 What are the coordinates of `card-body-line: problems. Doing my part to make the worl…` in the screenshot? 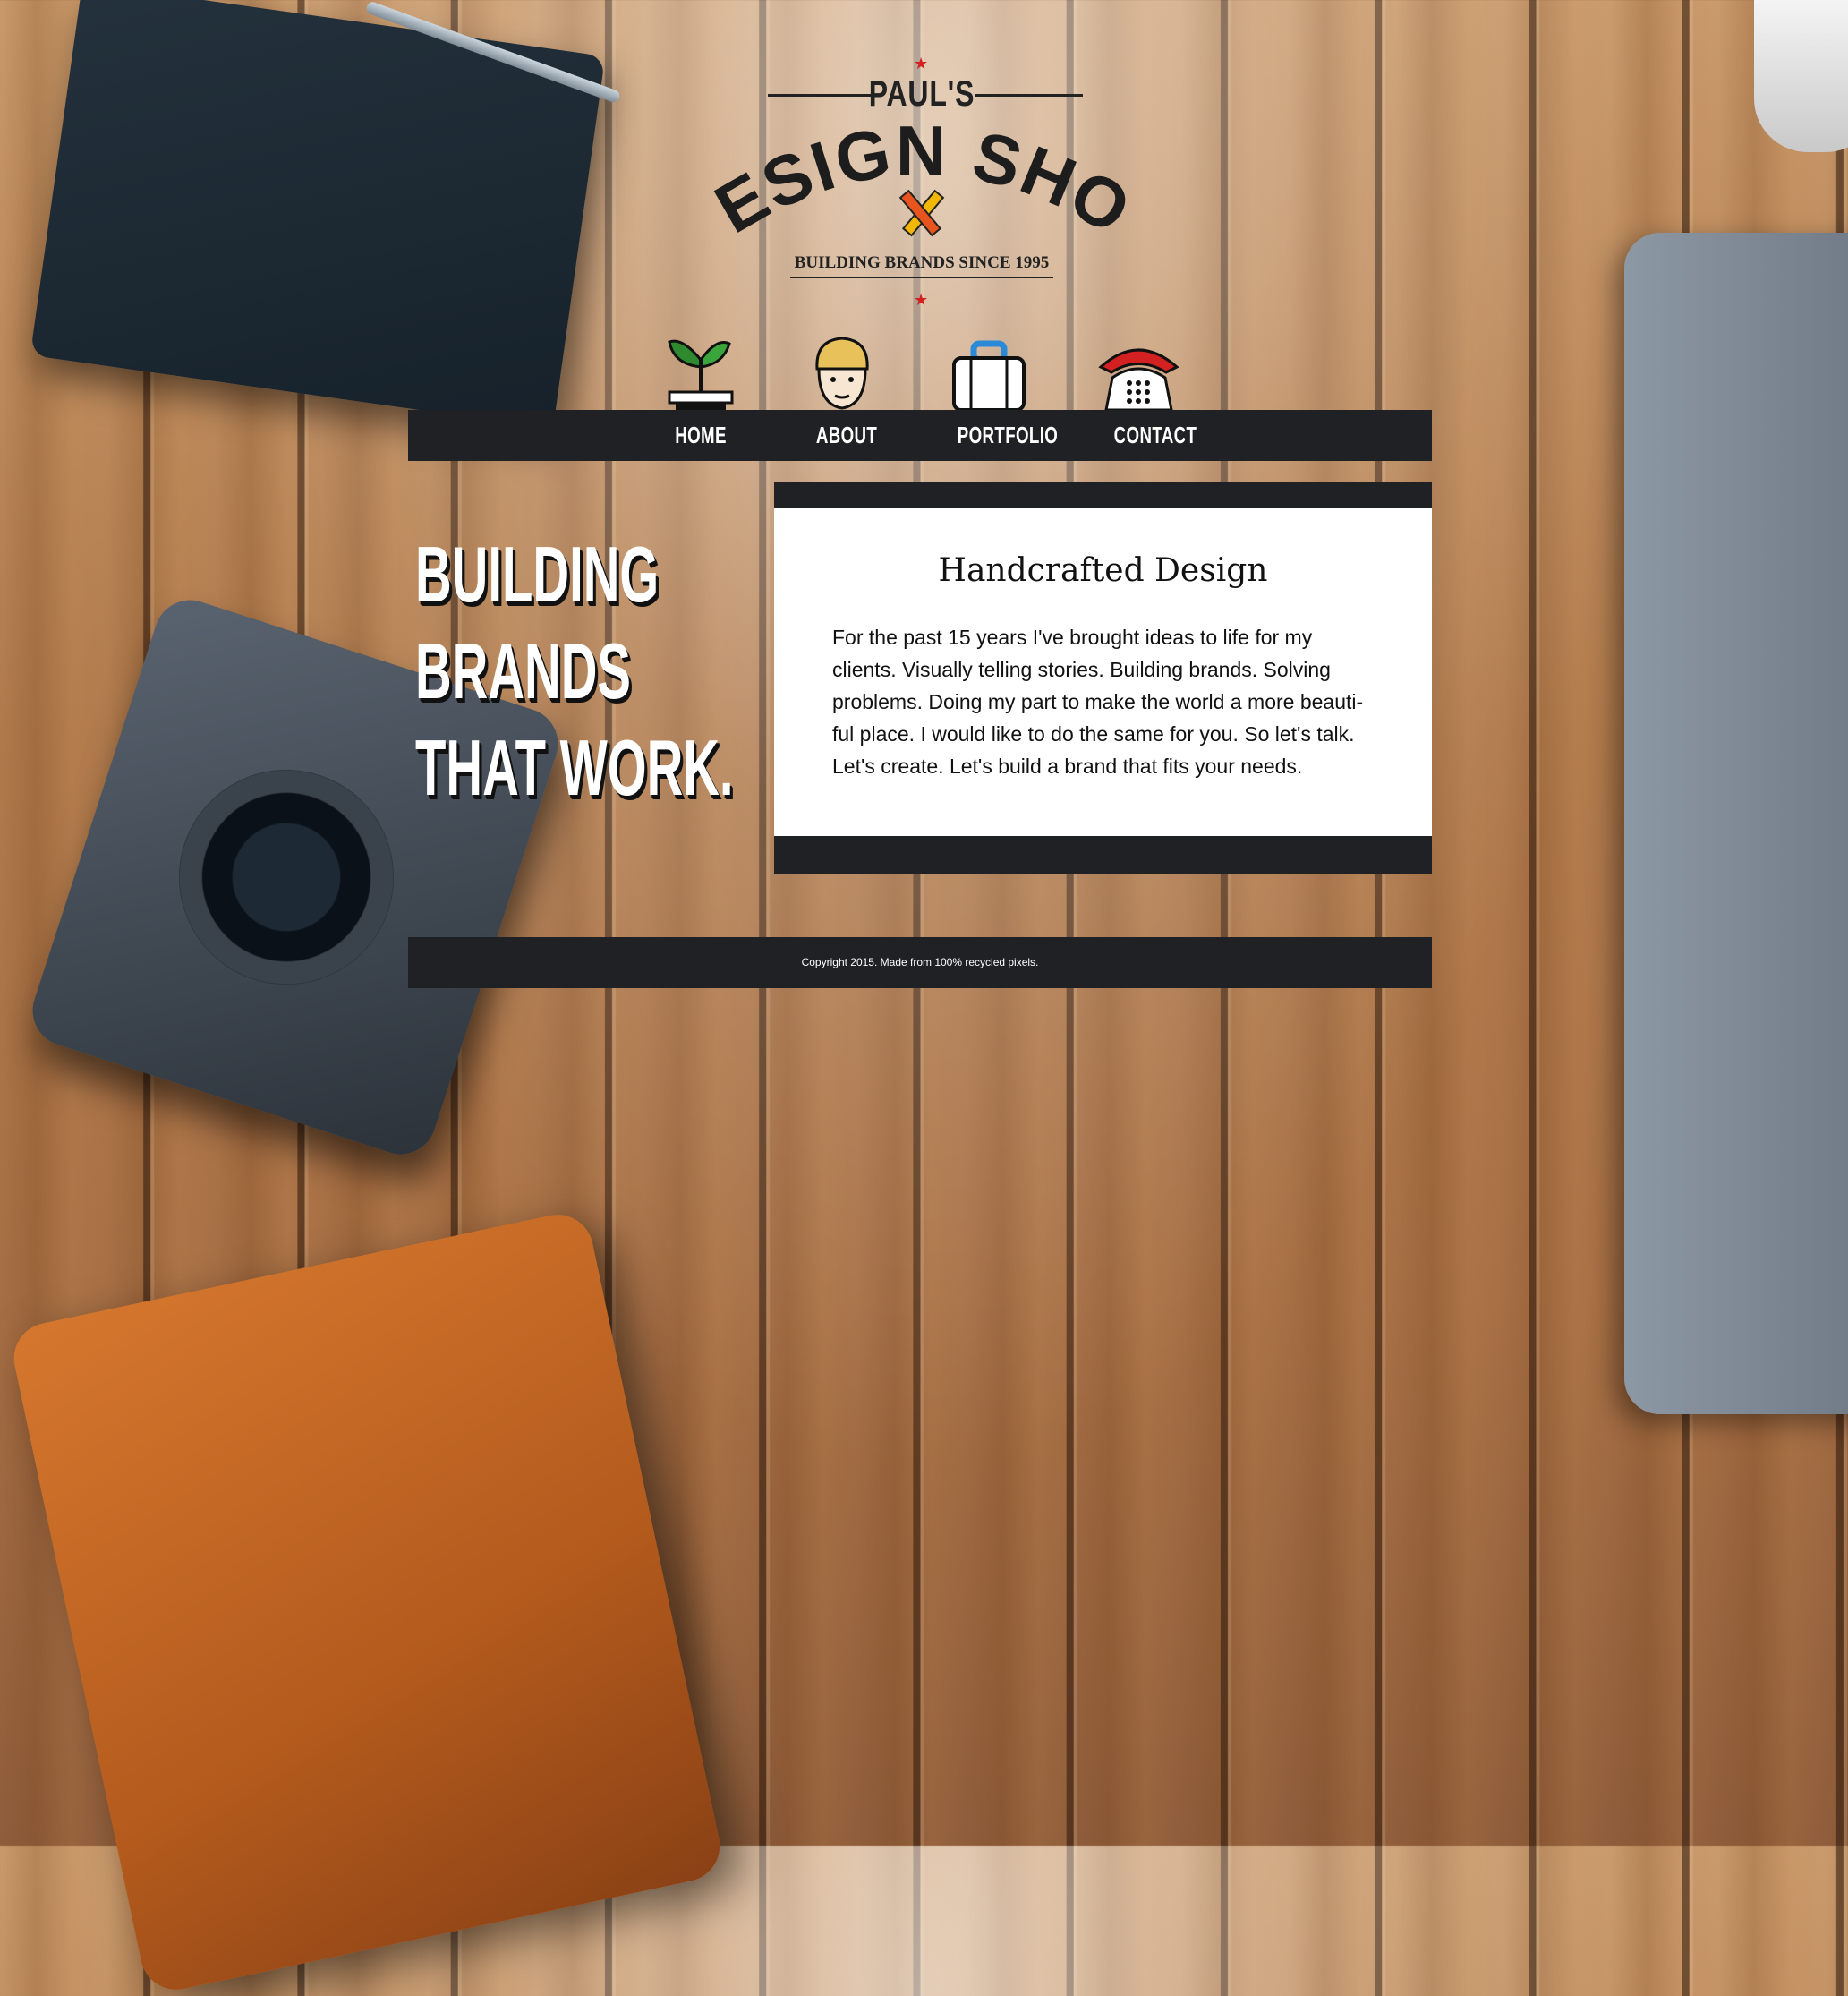 It's located at (1098, 701).